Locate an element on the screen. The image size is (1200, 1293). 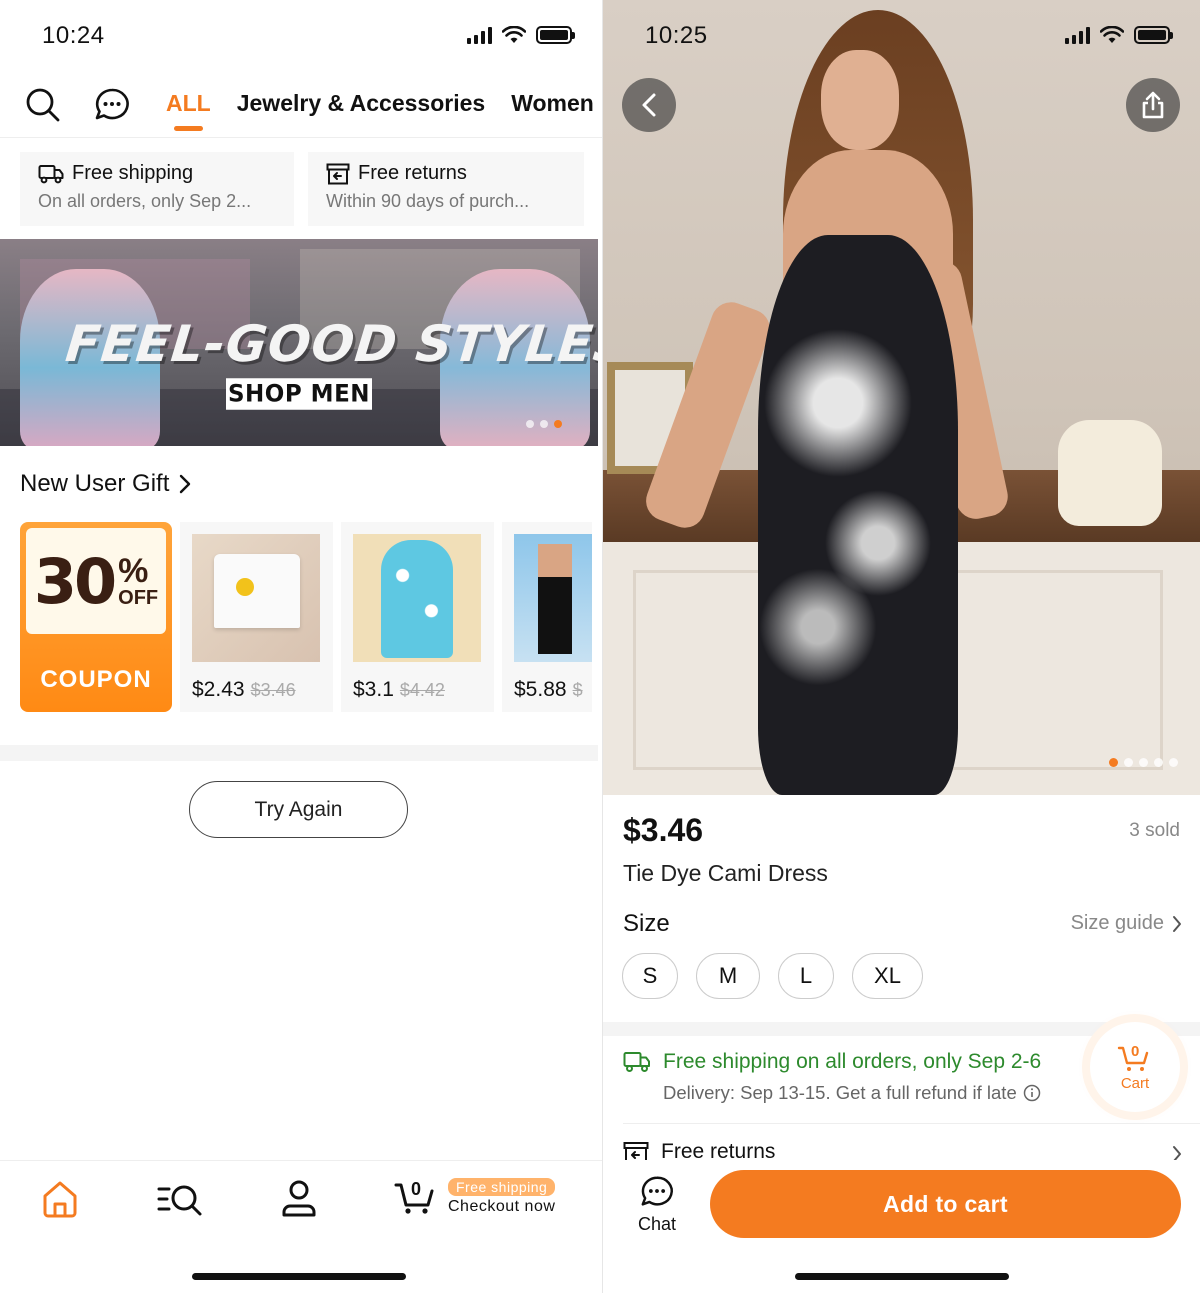
free-returns-title: Free returns is located at coordinates (412, 173).